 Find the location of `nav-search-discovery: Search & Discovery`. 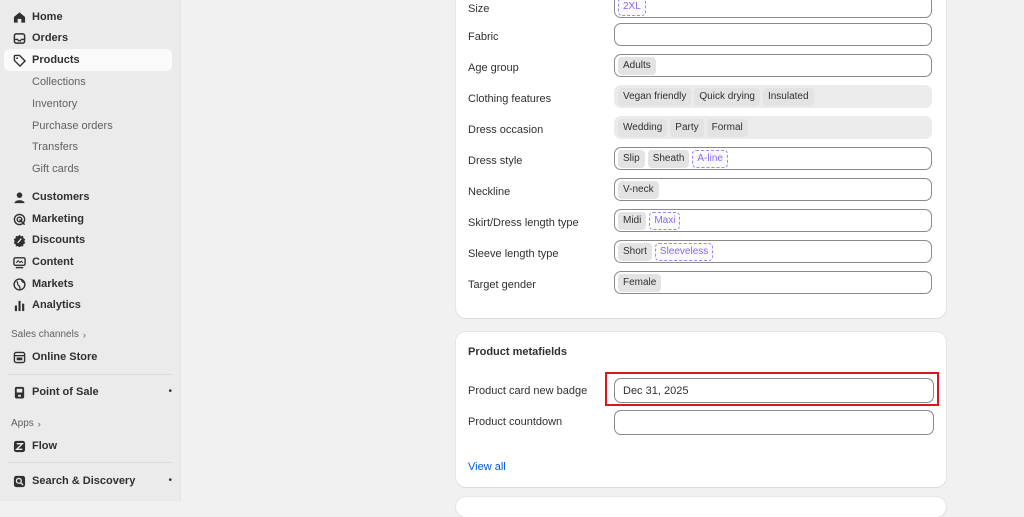

nav-search-discovery: Search & Discovery is located at coordinates (88, 481).